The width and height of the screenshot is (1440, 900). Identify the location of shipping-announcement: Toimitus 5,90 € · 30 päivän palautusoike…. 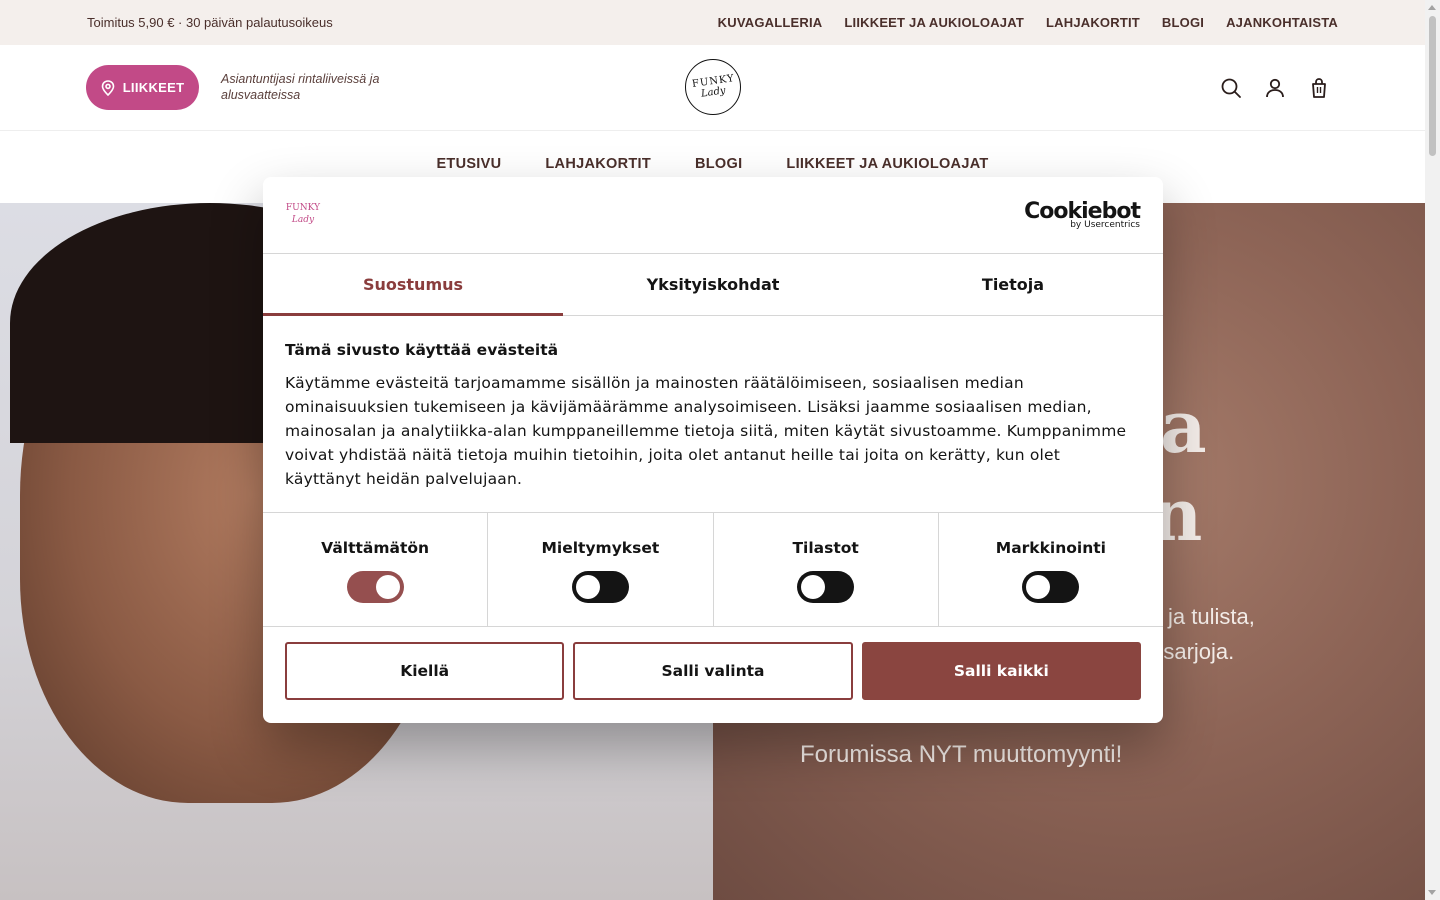
(210, 22).